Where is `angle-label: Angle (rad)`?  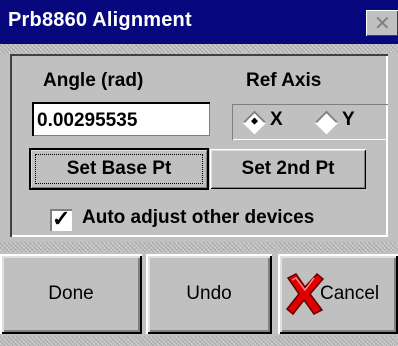
angle-label: Angle (rad) is located at coordinates (93, 80).